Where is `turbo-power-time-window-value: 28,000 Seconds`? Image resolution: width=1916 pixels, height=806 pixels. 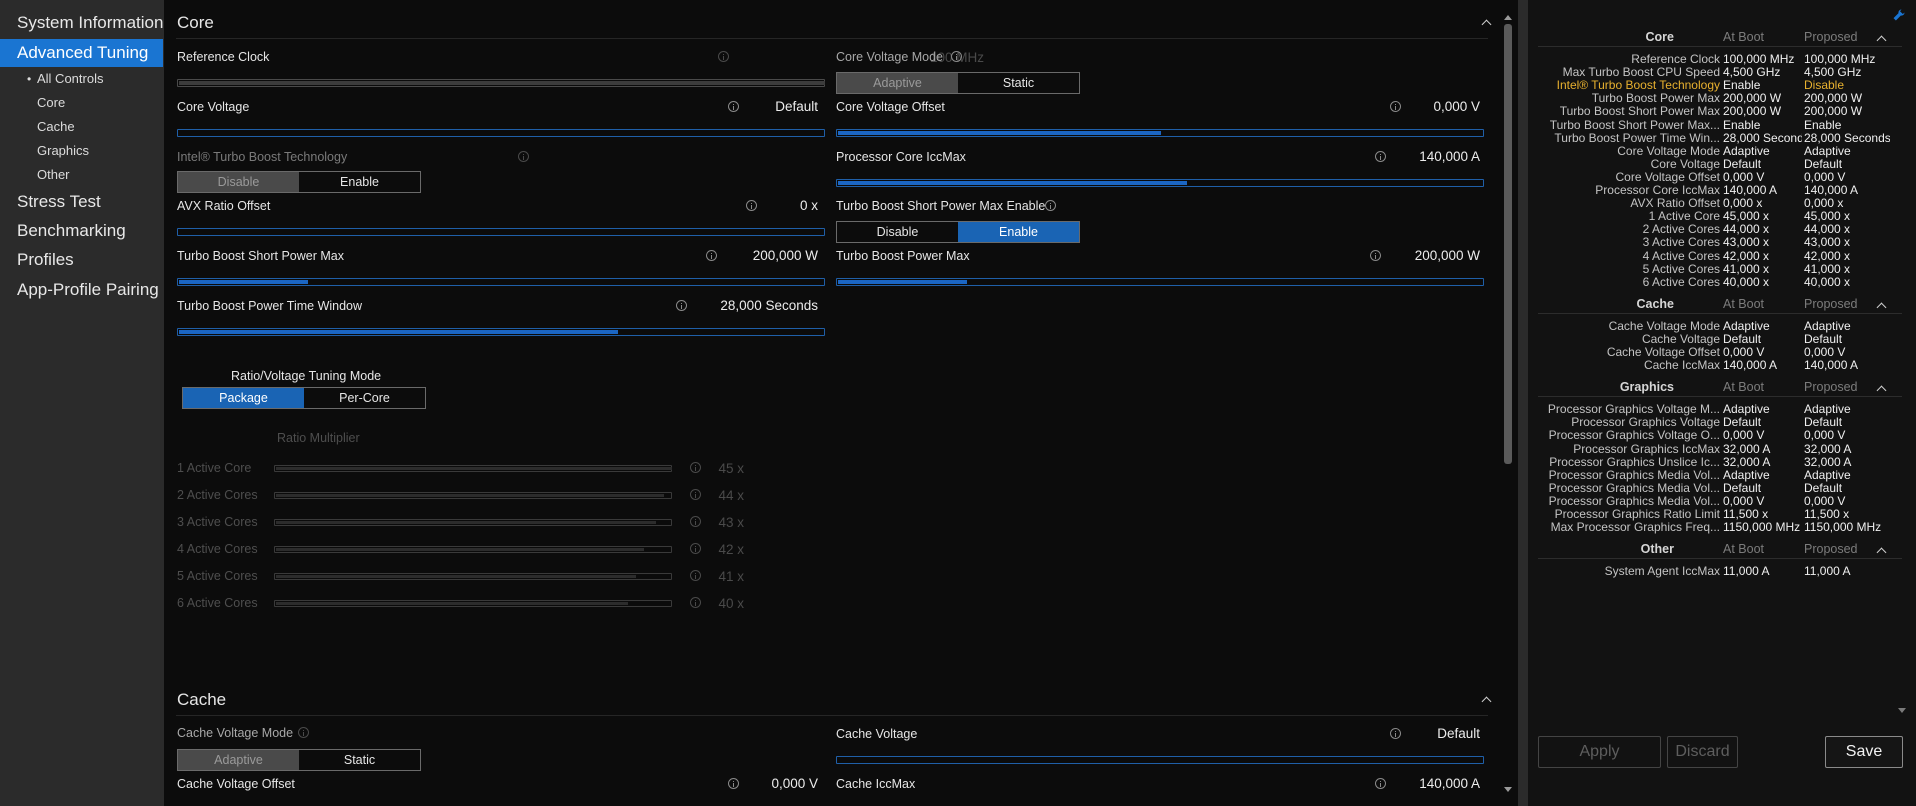 turbo-power-time-window-value: 28,000 Seconds is located at coordinates (769, 305).